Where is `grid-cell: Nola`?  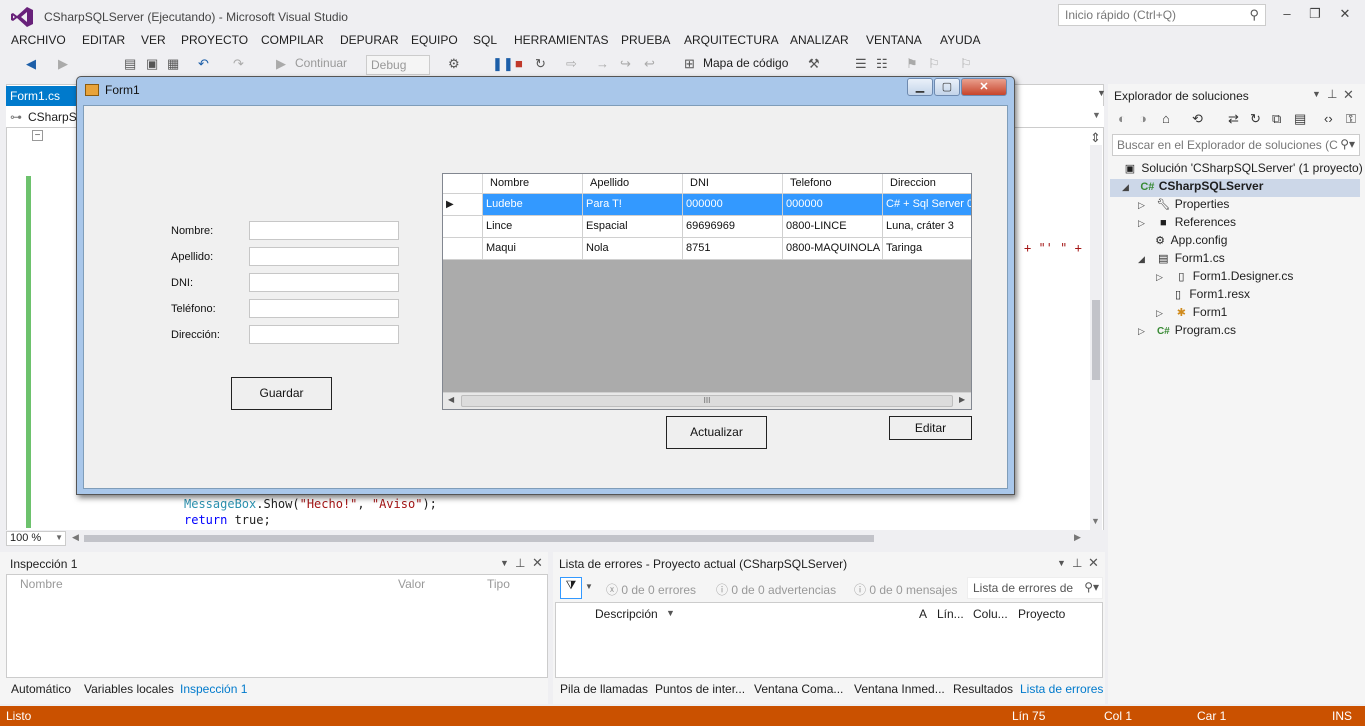
grid-cell: Nola is located at coordinates (633, 249).